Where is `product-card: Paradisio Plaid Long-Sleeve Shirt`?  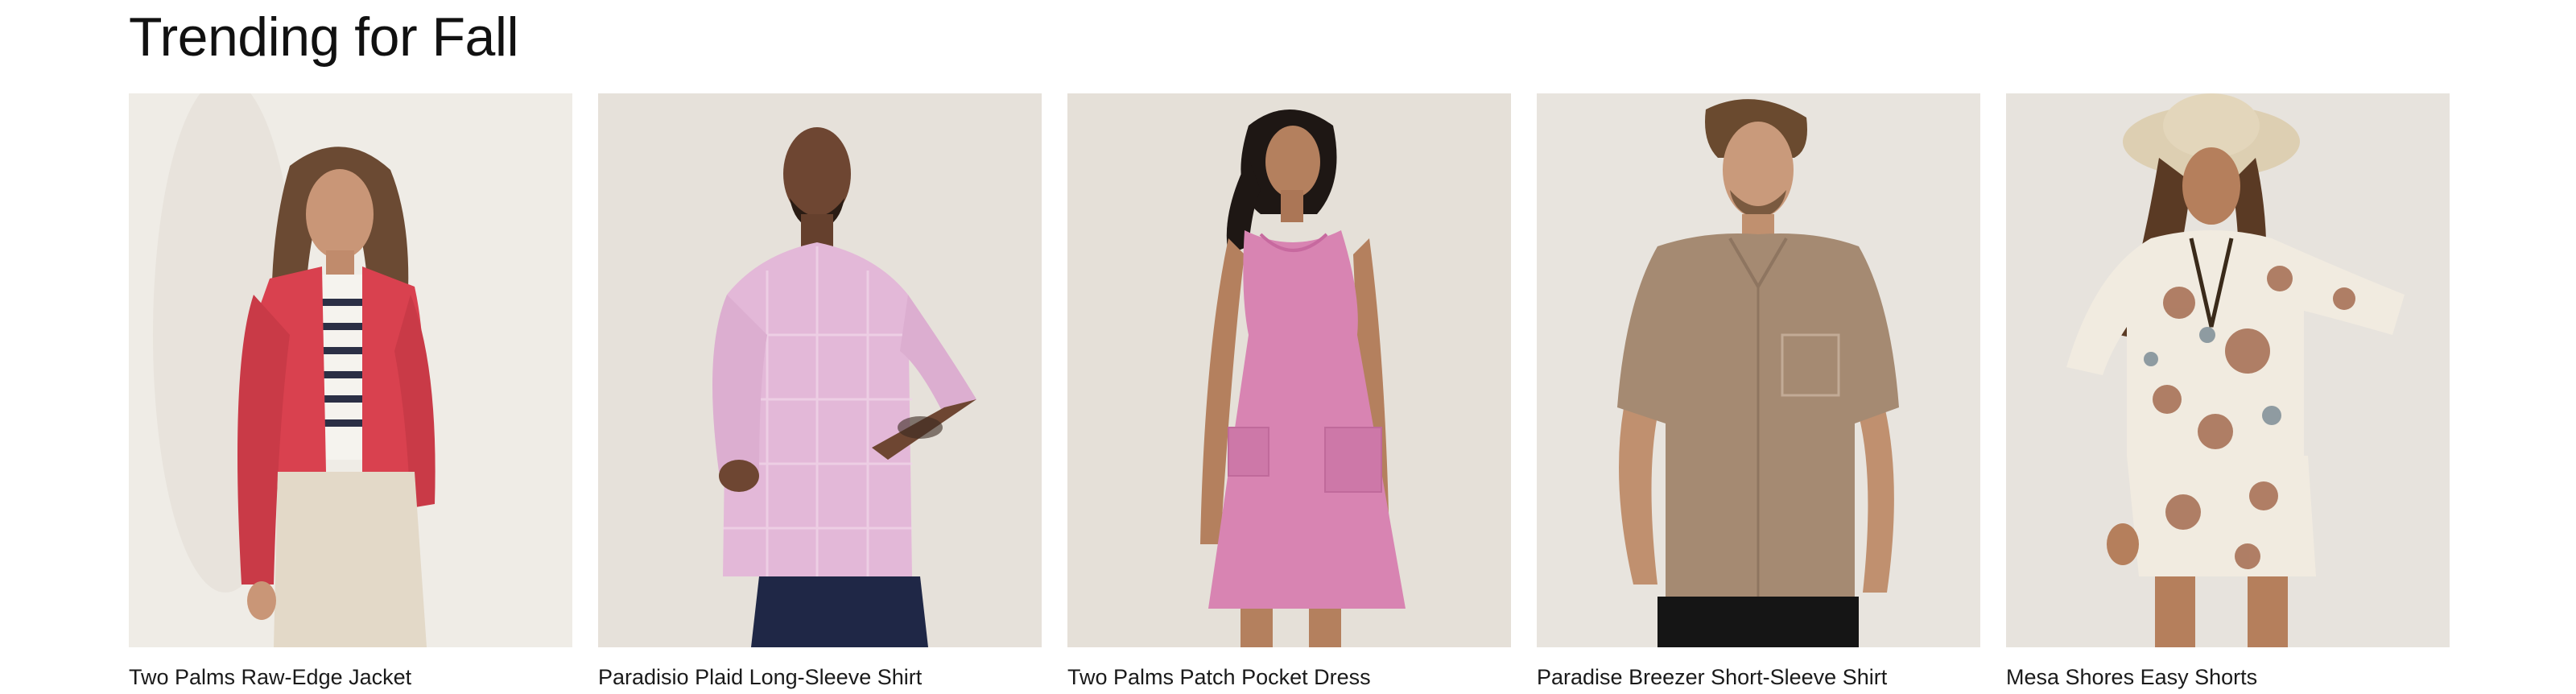 product-card: Paradisio Plaid Long-Sleeve Shirt is located at coordinates (820, 392).